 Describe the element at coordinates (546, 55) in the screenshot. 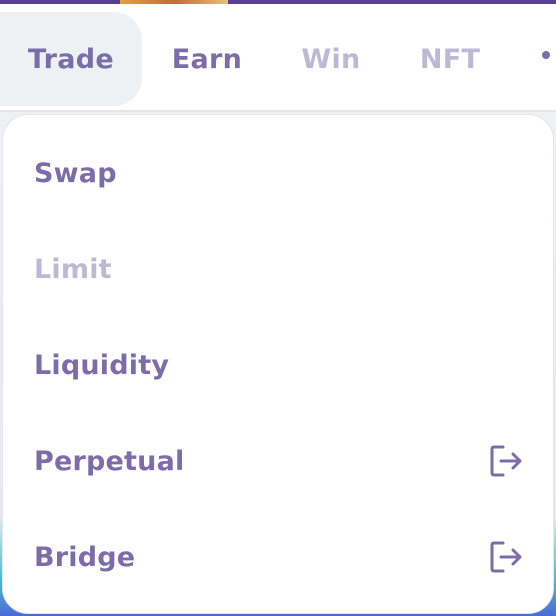

I see `more-dots-icon` at that location.